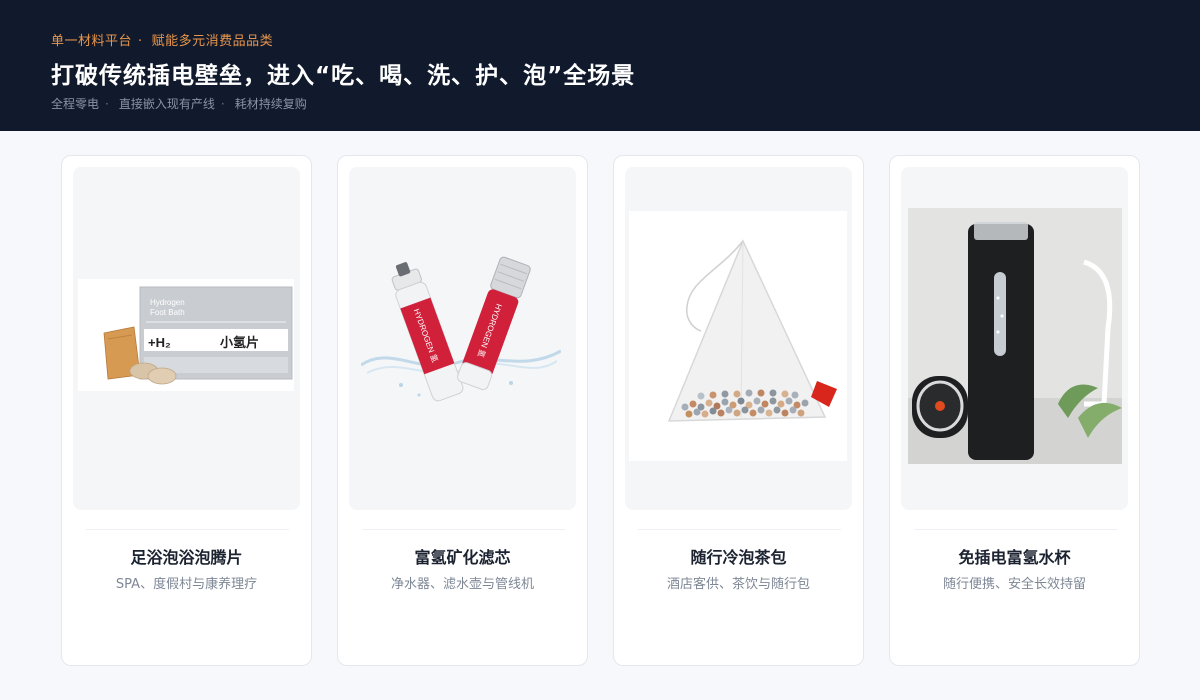 The image size is (1200, 700). I want to click on tag-zero-power: 全程零电, so click(75, 104).